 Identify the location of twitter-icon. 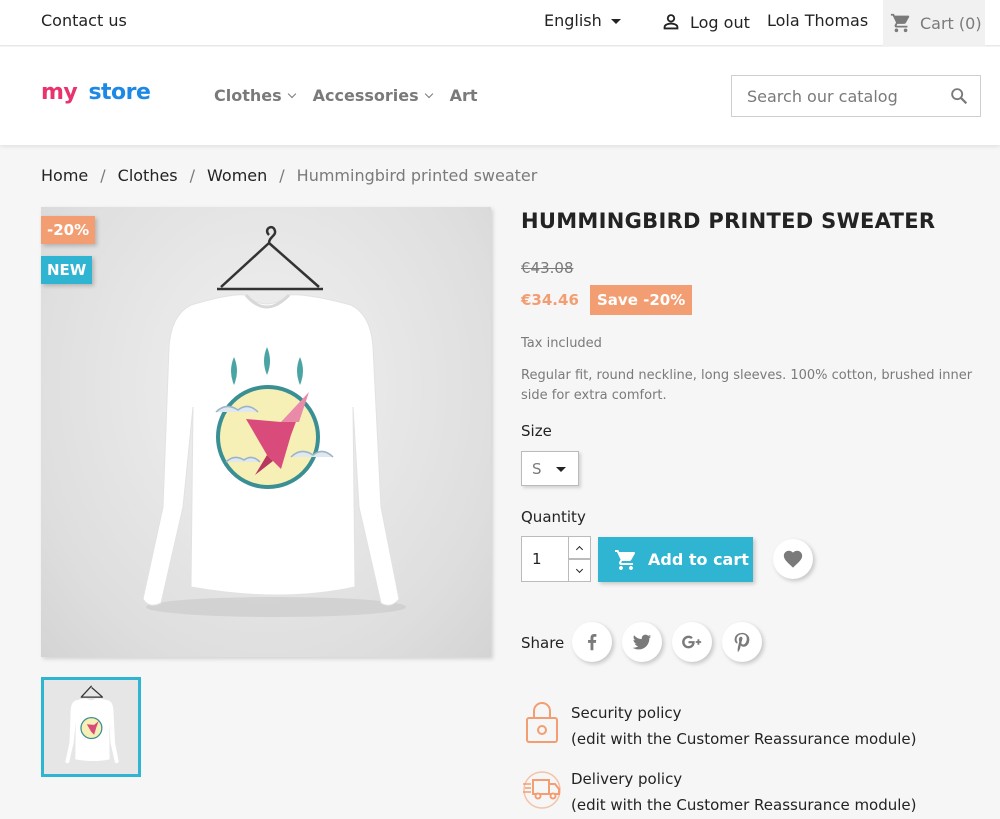
(642, 642).